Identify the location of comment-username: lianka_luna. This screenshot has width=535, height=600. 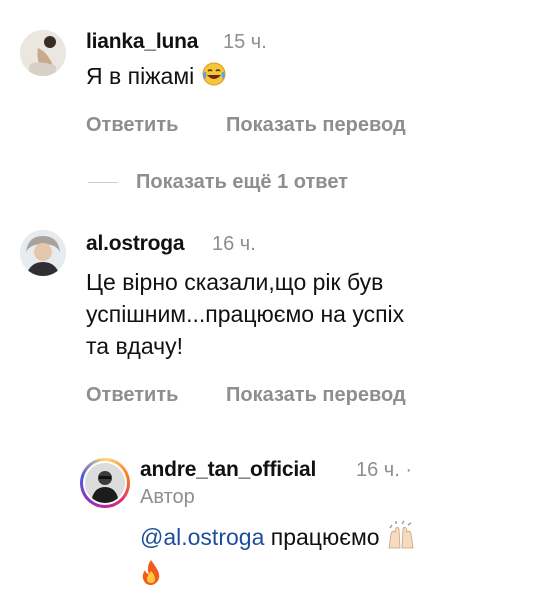
(142, 42).